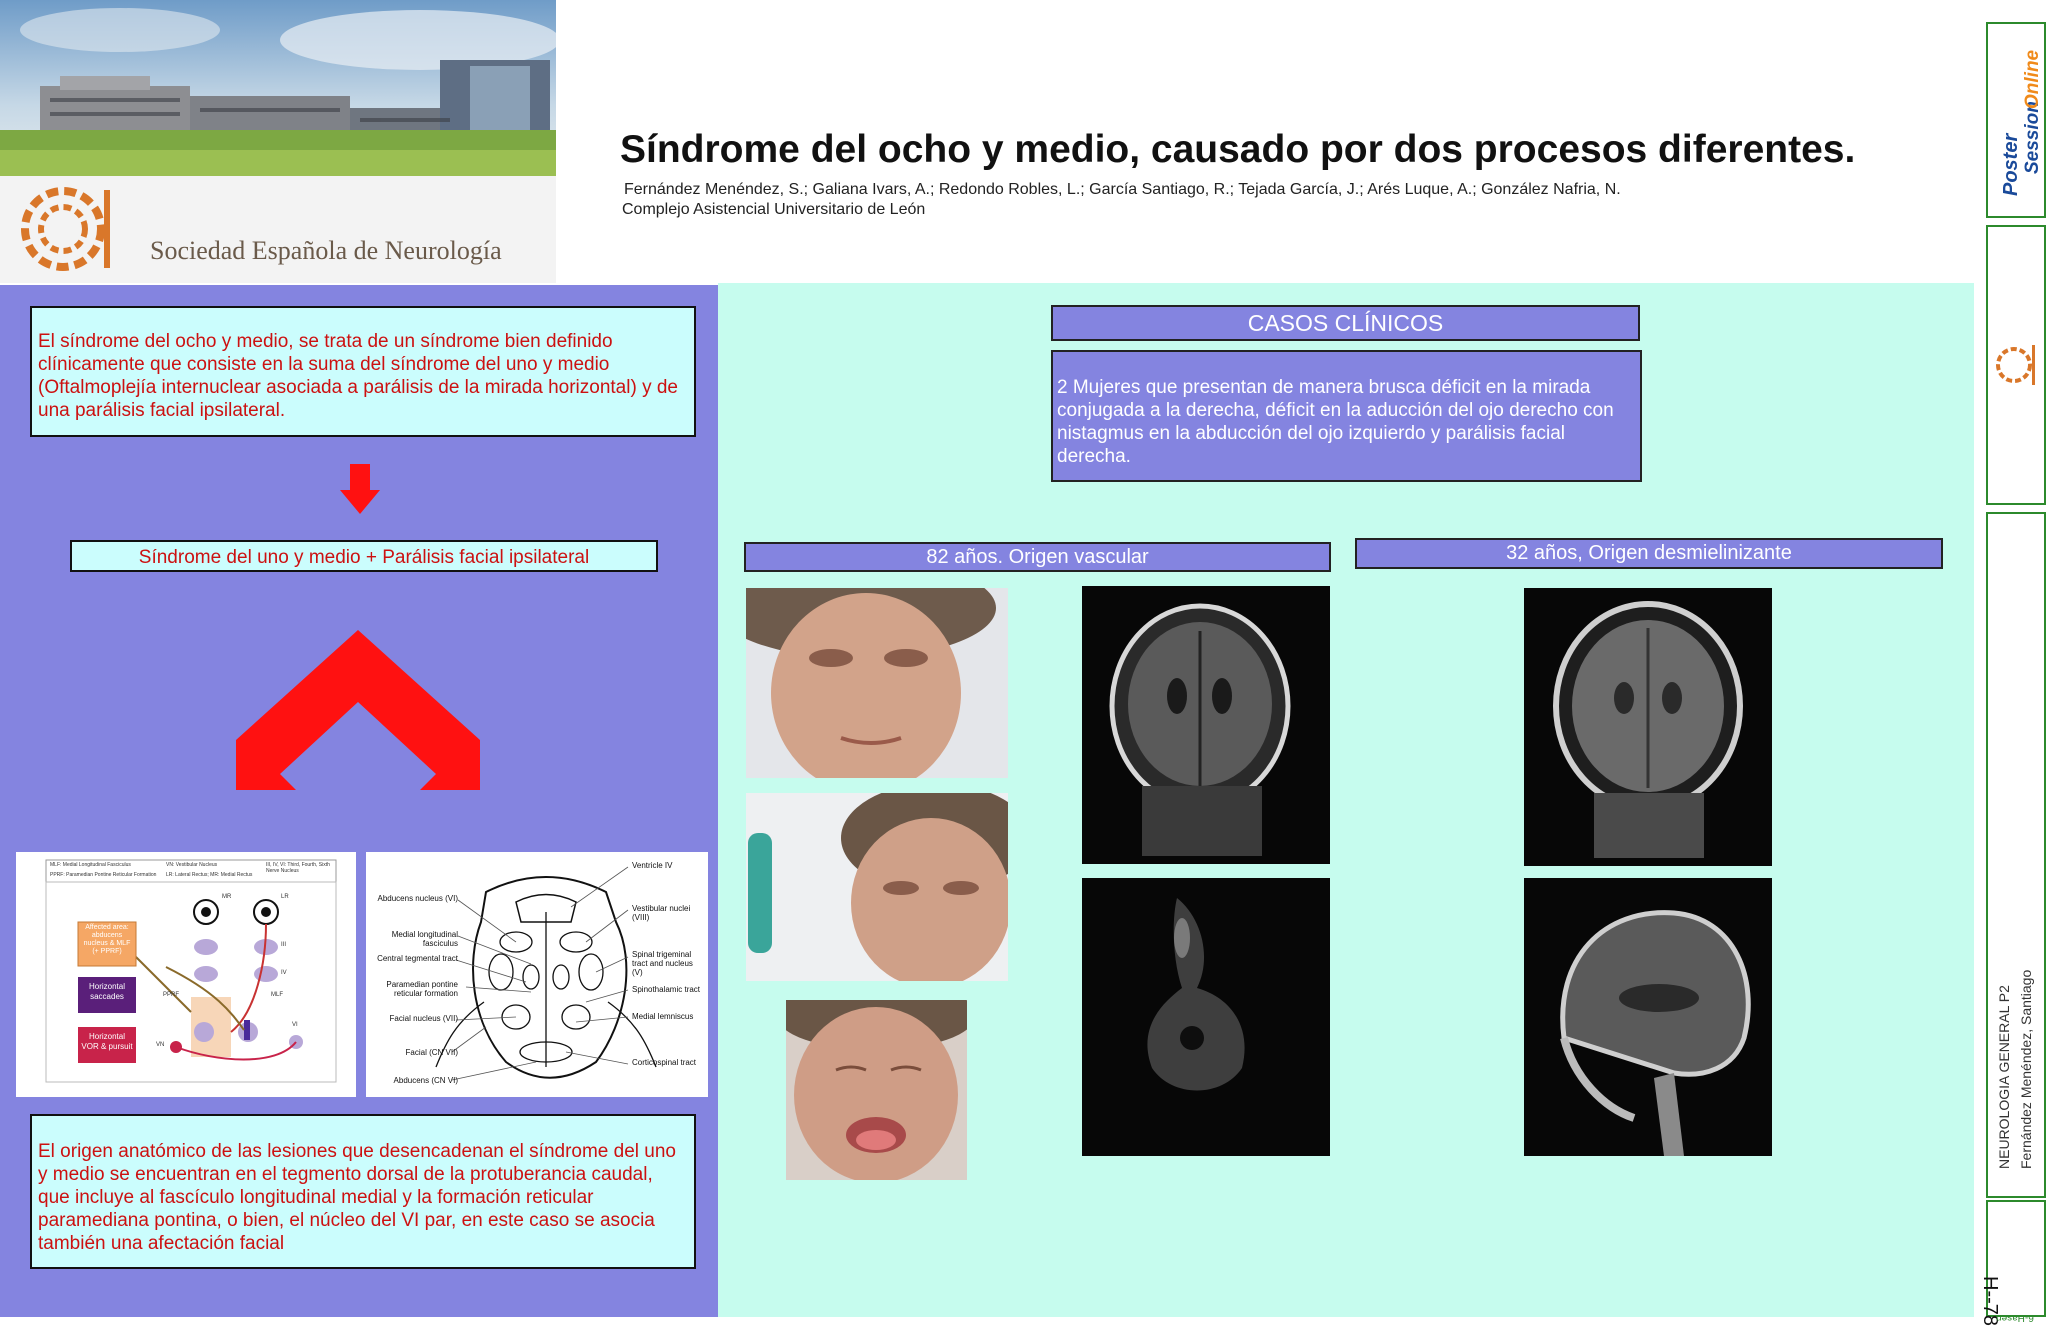 This screenshot has height=1326, width=2048. What do you see at coordinates (431, 1052) in the screenshot?
I see `lbl-facial-nerve: Facial (CN VII)` at bounding box center [431, 1052].